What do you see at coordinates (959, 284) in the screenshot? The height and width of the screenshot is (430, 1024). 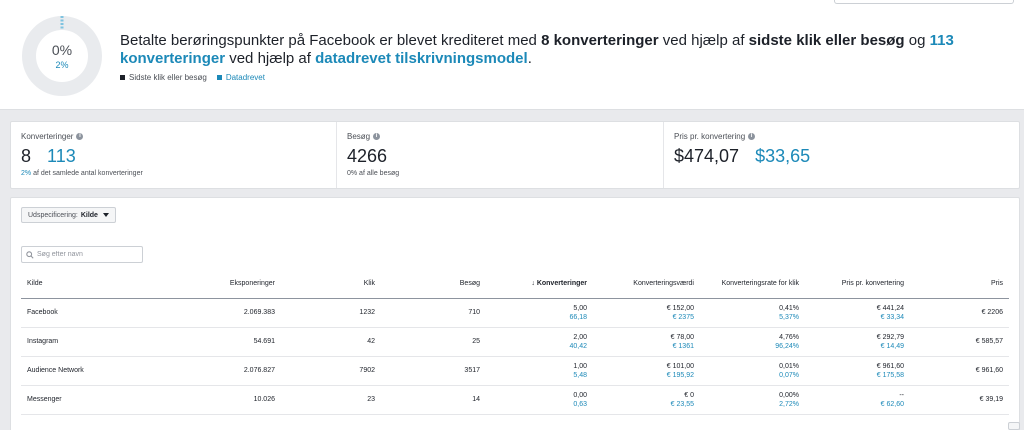 I see `column-header-price: Pris` at bounding box center [959, 284].